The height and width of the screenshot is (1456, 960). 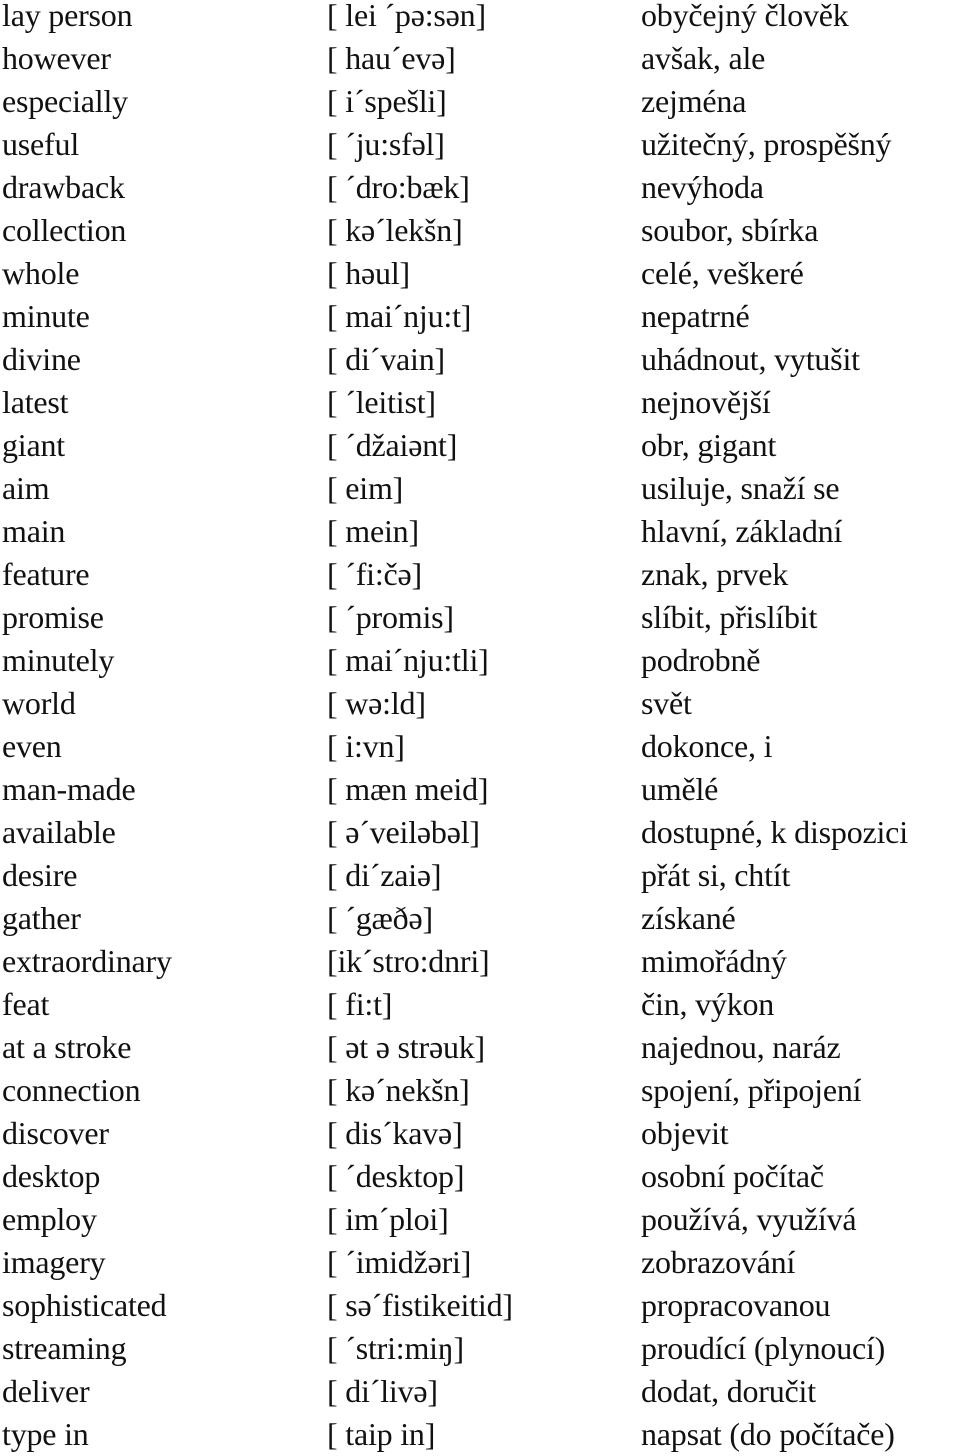 What do you see at coordinates (728, 1391) in the screenshot?
I see `czech-translation: dodat, doručit` at bounding box center [728, 1391].